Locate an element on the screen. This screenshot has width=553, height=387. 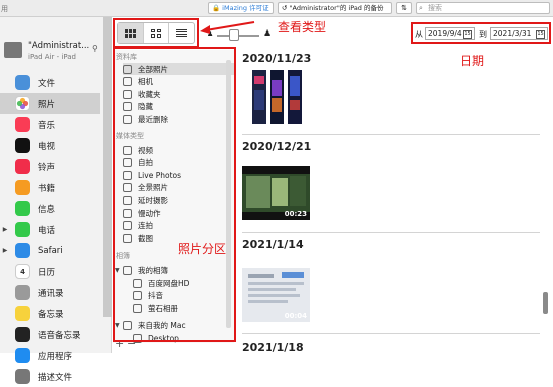
device-entry: "Administrat... iPad Air - iPad ⚲ is located at coordinates (54, 53).